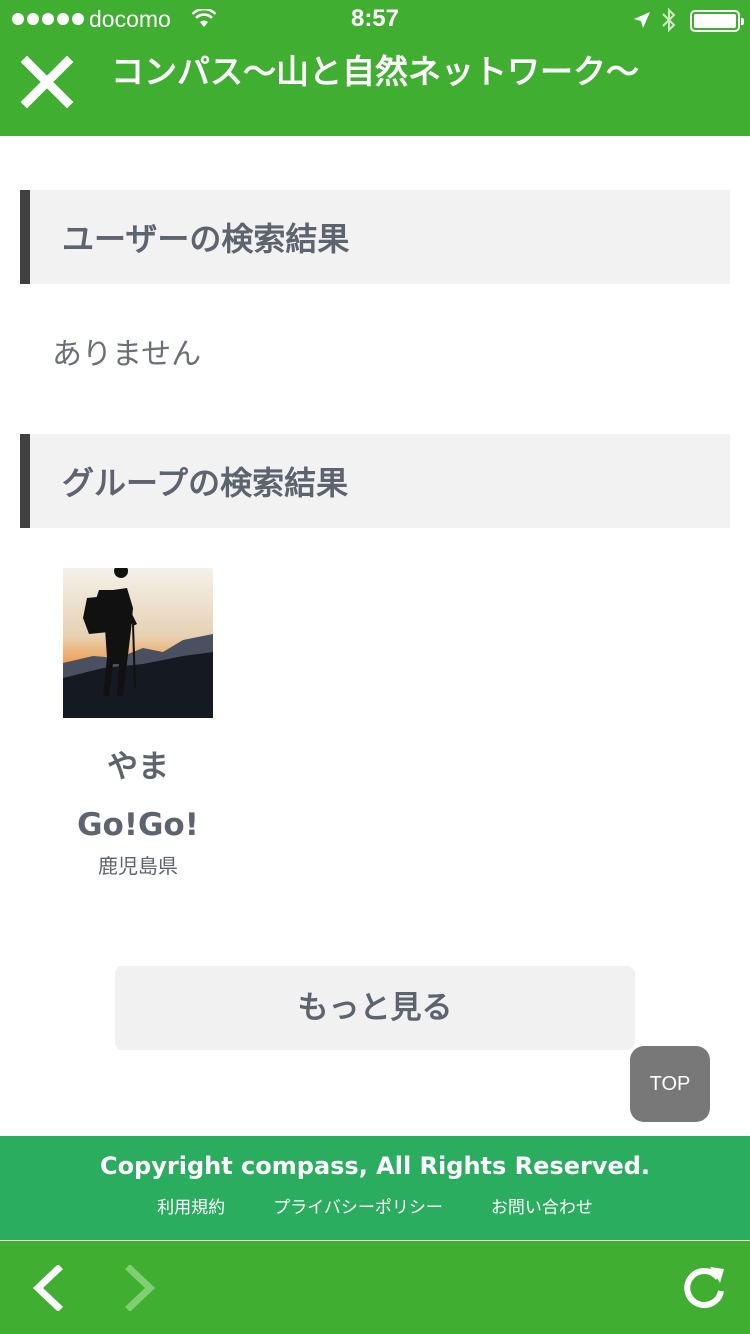  I want to click on no-results-text: ありません, so click(127, 354).